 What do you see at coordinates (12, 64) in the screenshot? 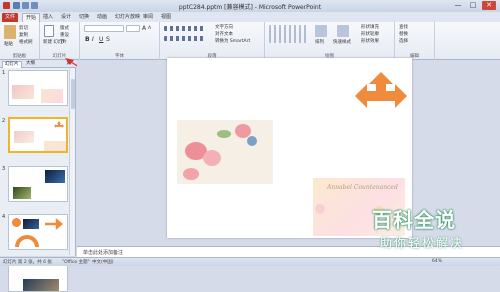
I see `tab-slides: 幻灯片` at bounding box center [12, 64].